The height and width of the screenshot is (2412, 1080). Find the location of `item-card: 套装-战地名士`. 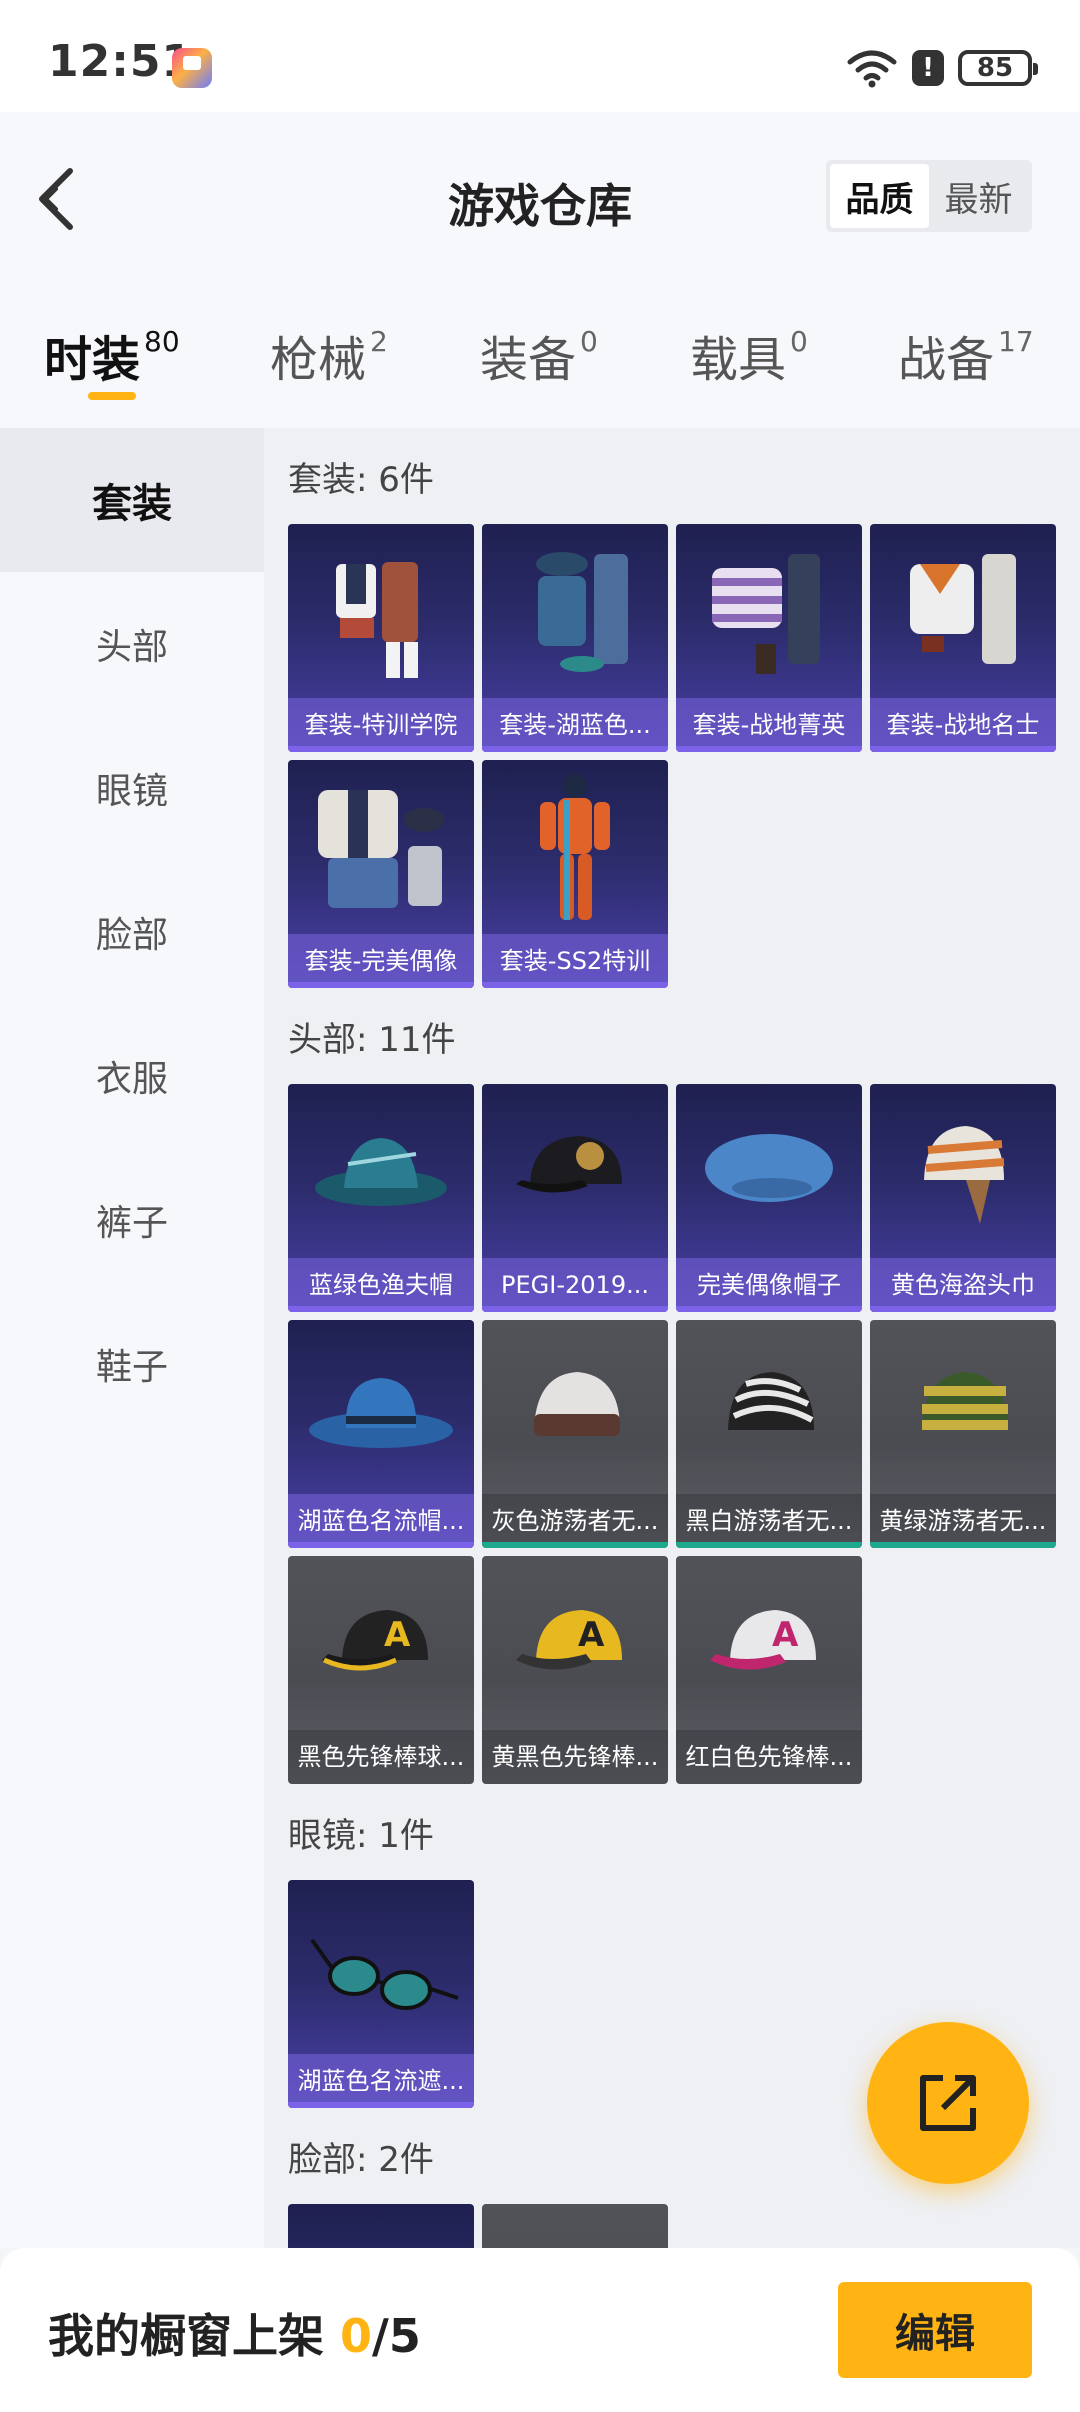

item-card: 套装-战地名士 is located at coordinates (963, 638).